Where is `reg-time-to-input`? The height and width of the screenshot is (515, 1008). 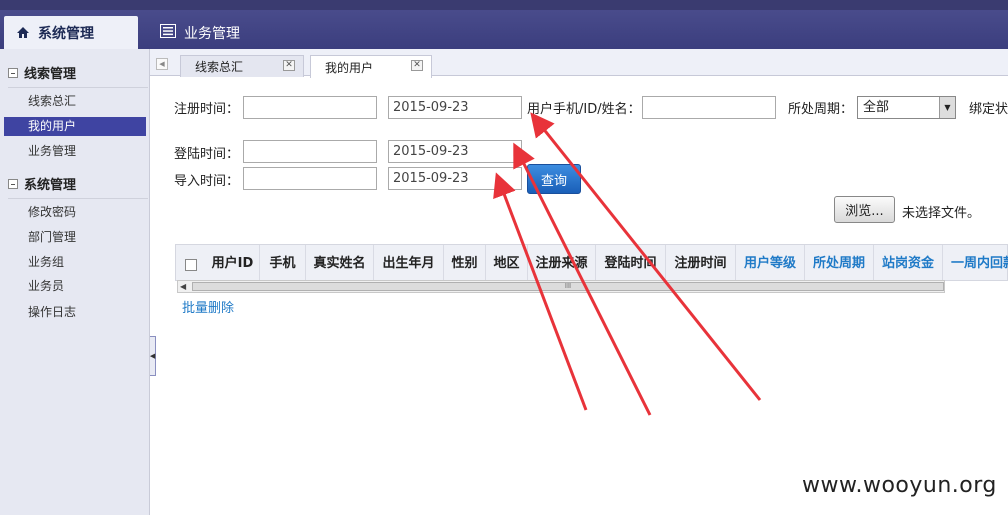
reg-time-to-input is located at coordinates (455, 107).